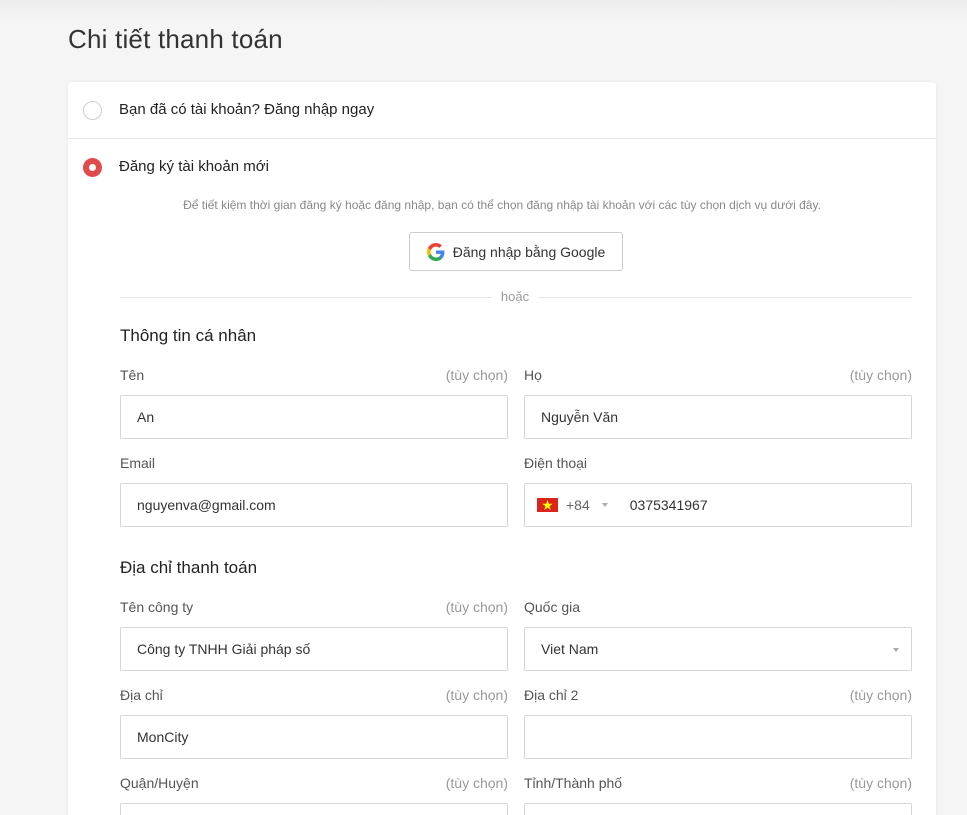  I want to click on personal-info-title: Thông tin cá nhân, so click(188, 335).